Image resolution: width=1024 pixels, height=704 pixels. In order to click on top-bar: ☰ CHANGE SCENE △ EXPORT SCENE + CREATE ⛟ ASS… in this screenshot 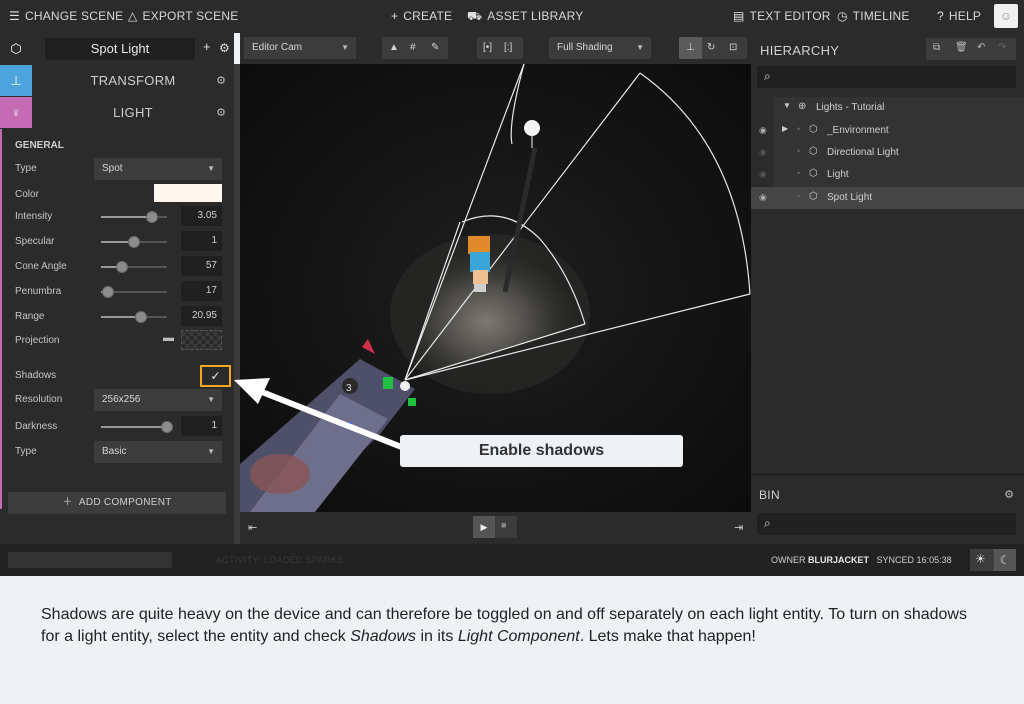, I will do `click(512, 16)`.